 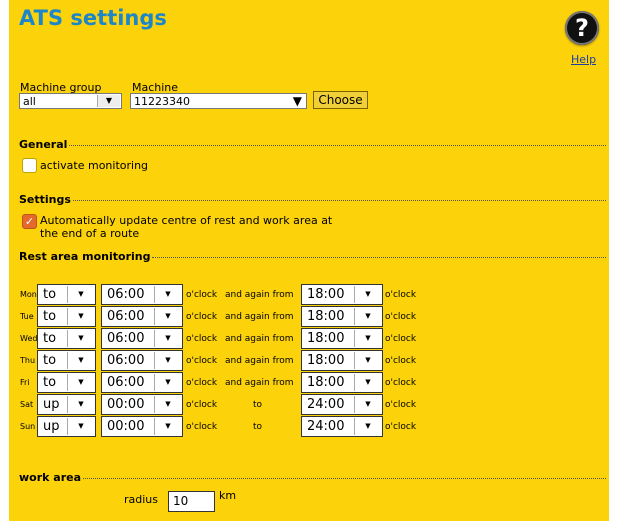 What do you see at coordinates (27, 404) in the screenshot?
I see `day-label: Sat` at bounding box center [27, 404].